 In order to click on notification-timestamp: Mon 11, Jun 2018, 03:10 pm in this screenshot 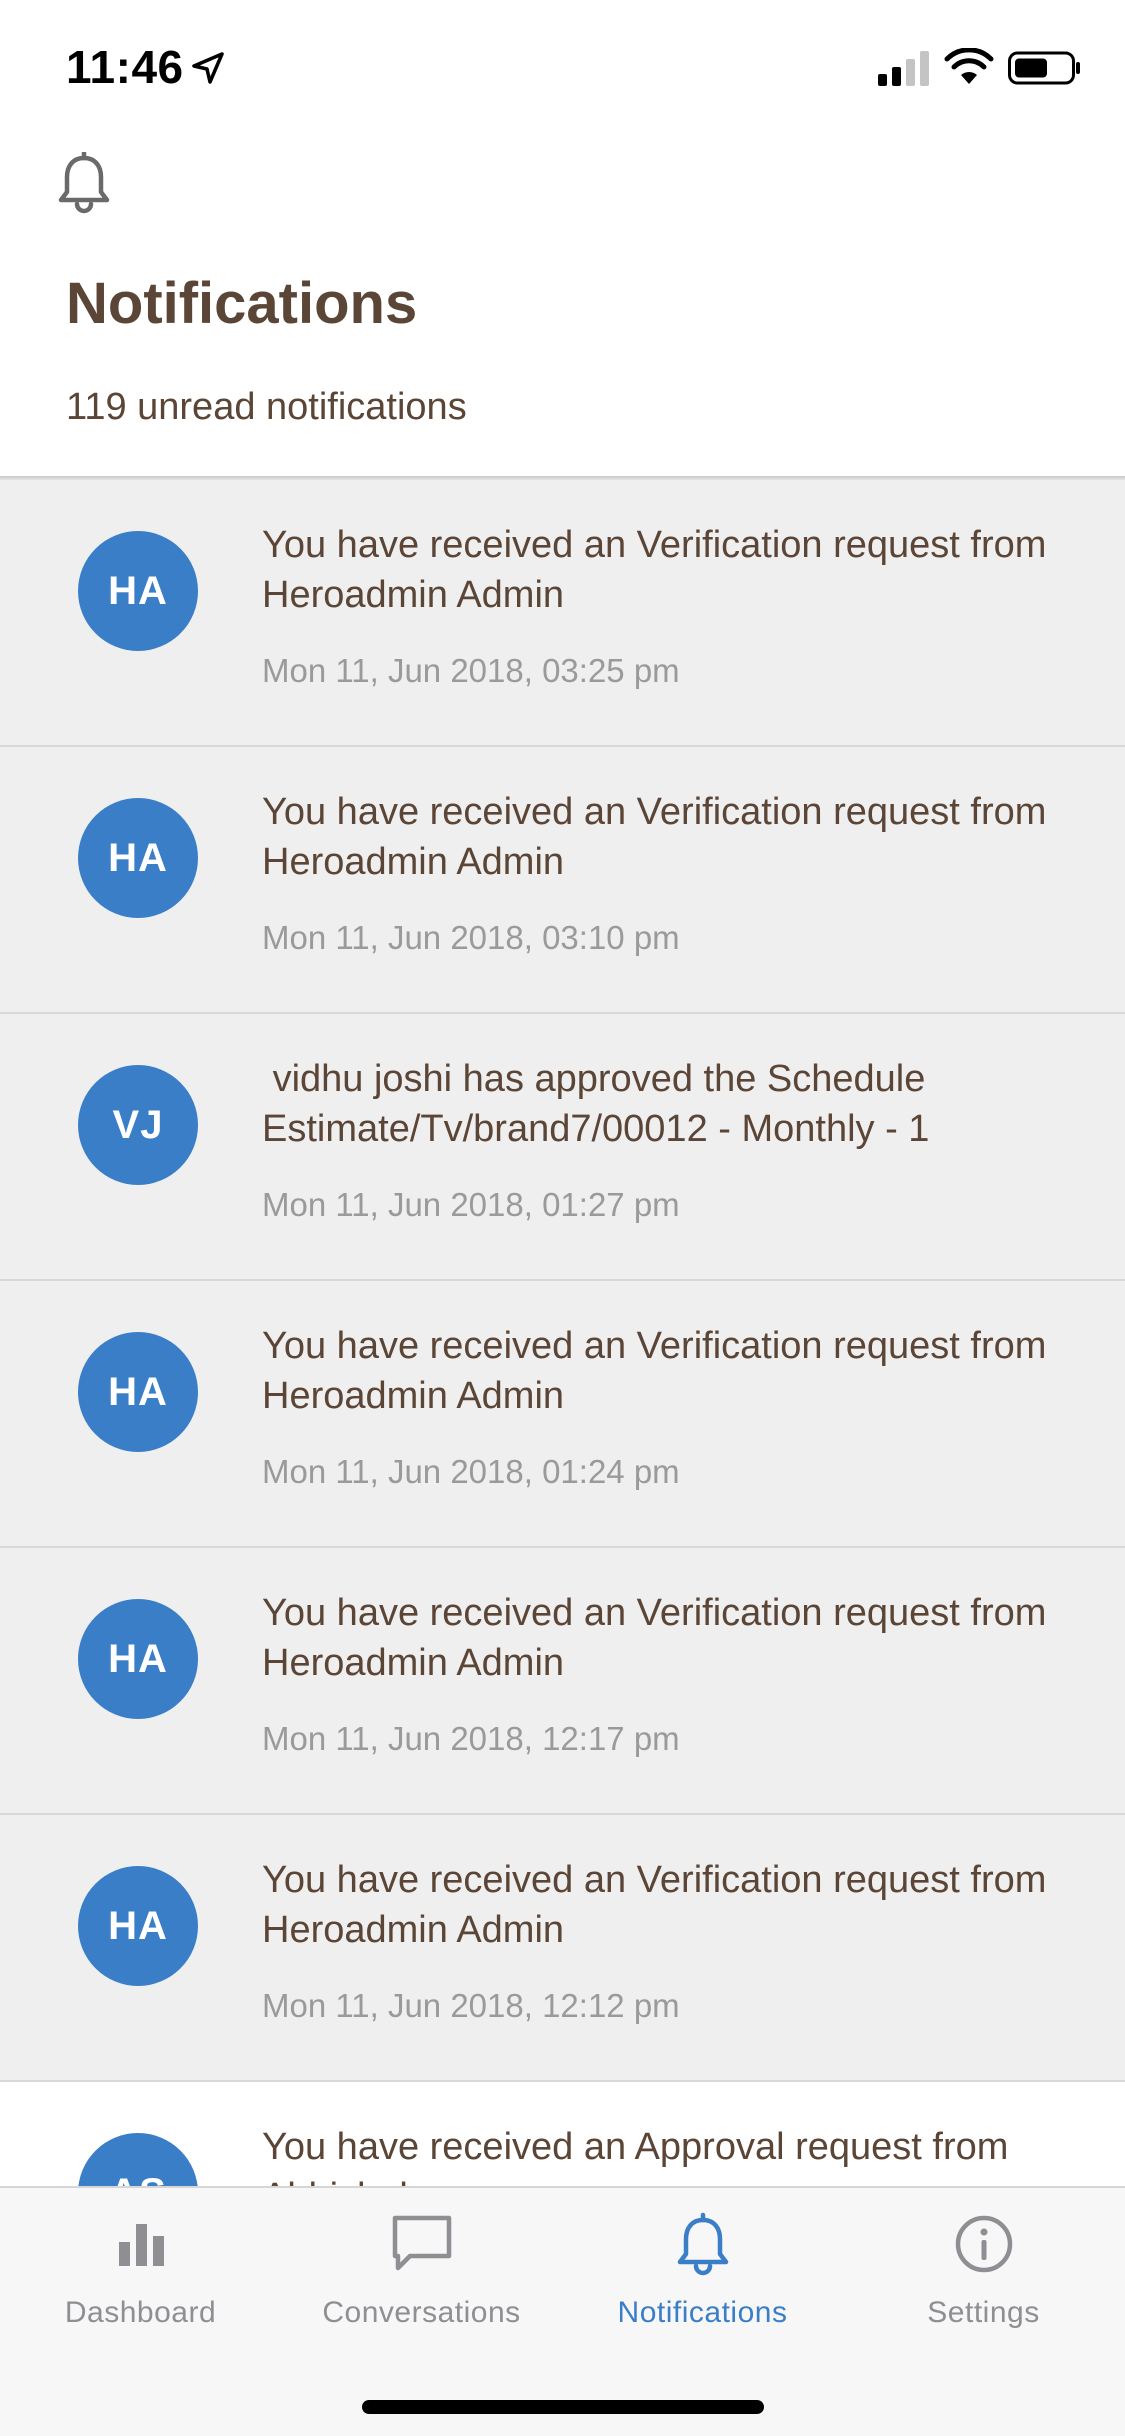, I will do `click(471, 937)`.